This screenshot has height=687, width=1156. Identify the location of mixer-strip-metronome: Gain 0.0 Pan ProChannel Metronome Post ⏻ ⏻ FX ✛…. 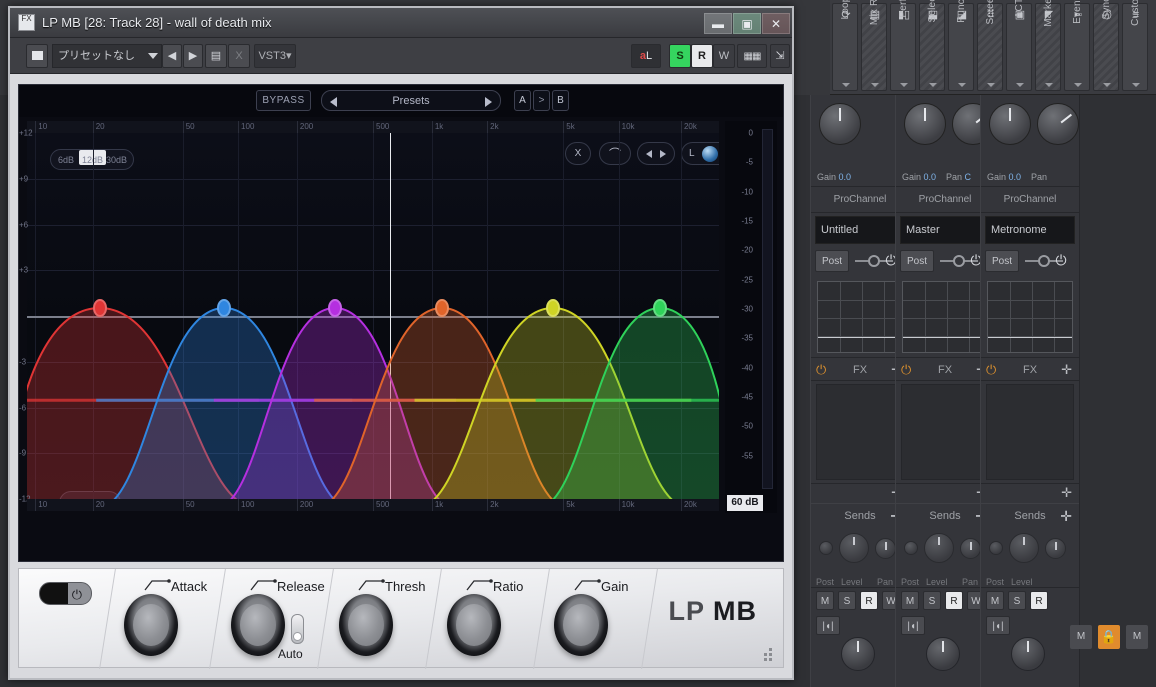
(1030, 391).